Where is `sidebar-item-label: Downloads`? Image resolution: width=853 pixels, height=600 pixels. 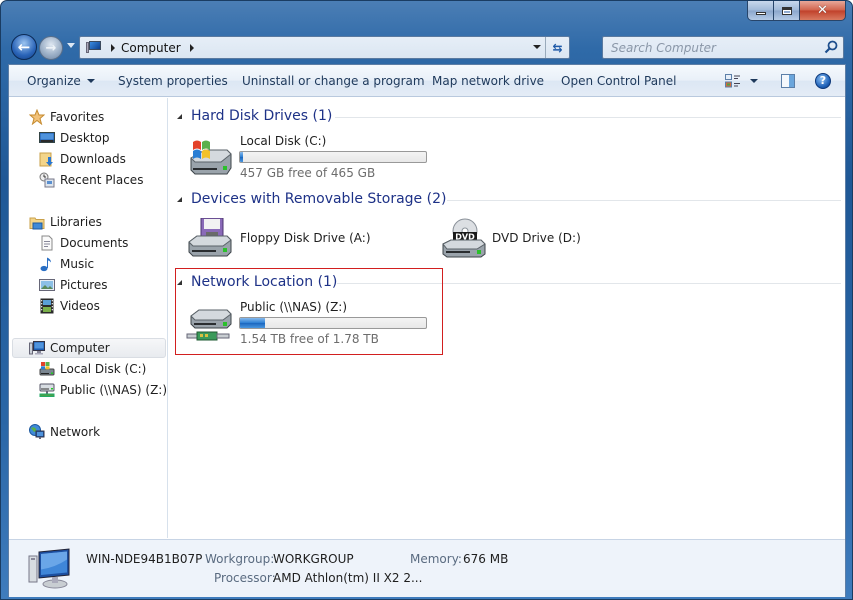 sidebar-item-label: Downloads is located at coordinates (93, 159).